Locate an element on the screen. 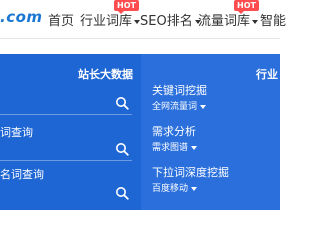 This screenshot has height=240, width=320. tool-option-label: 需求图谱 is located at coordinates (170, 148).